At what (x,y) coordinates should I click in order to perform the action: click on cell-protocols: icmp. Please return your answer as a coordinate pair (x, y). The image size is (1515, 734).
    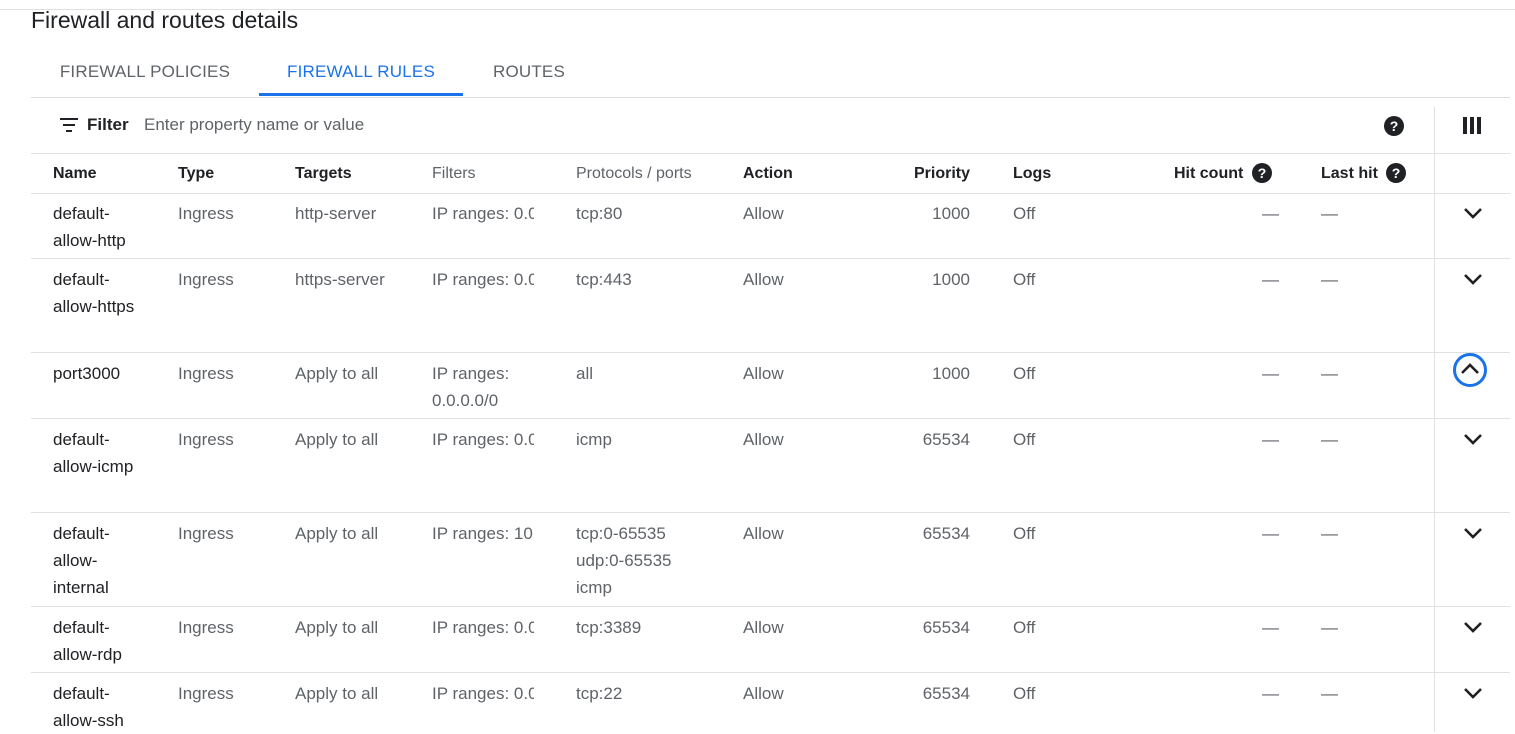
    Looking at the image, I should click on (594, 439).